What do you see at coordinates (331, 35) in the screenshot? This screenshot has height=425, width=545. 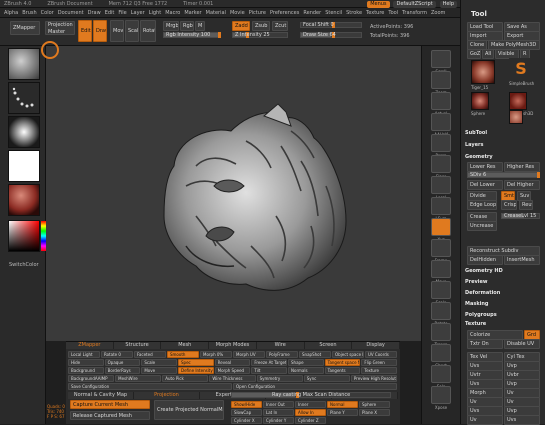 I see `draw-size-slider: Draw Size 64` at bounding box center [331, 35].